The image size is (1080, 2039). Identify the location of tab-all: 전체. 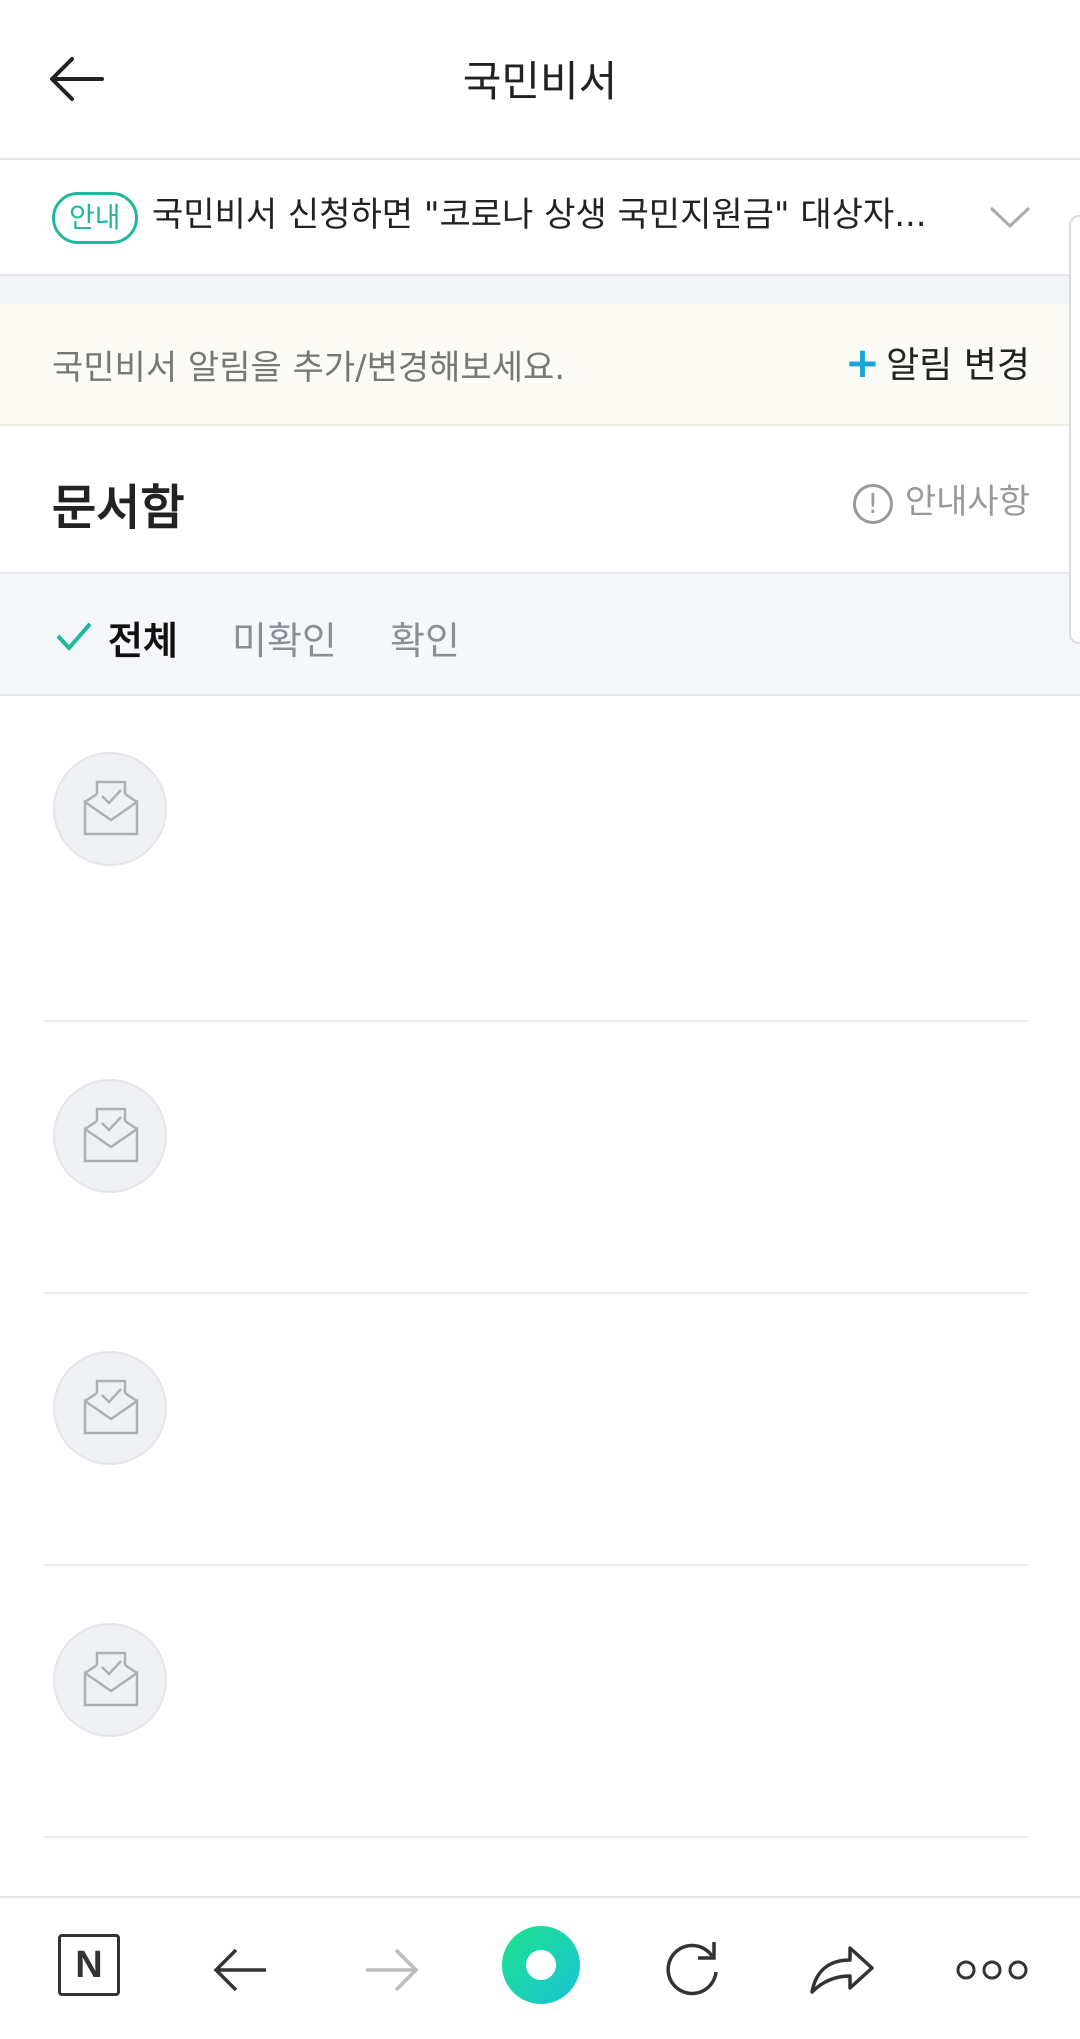
(143, 637).